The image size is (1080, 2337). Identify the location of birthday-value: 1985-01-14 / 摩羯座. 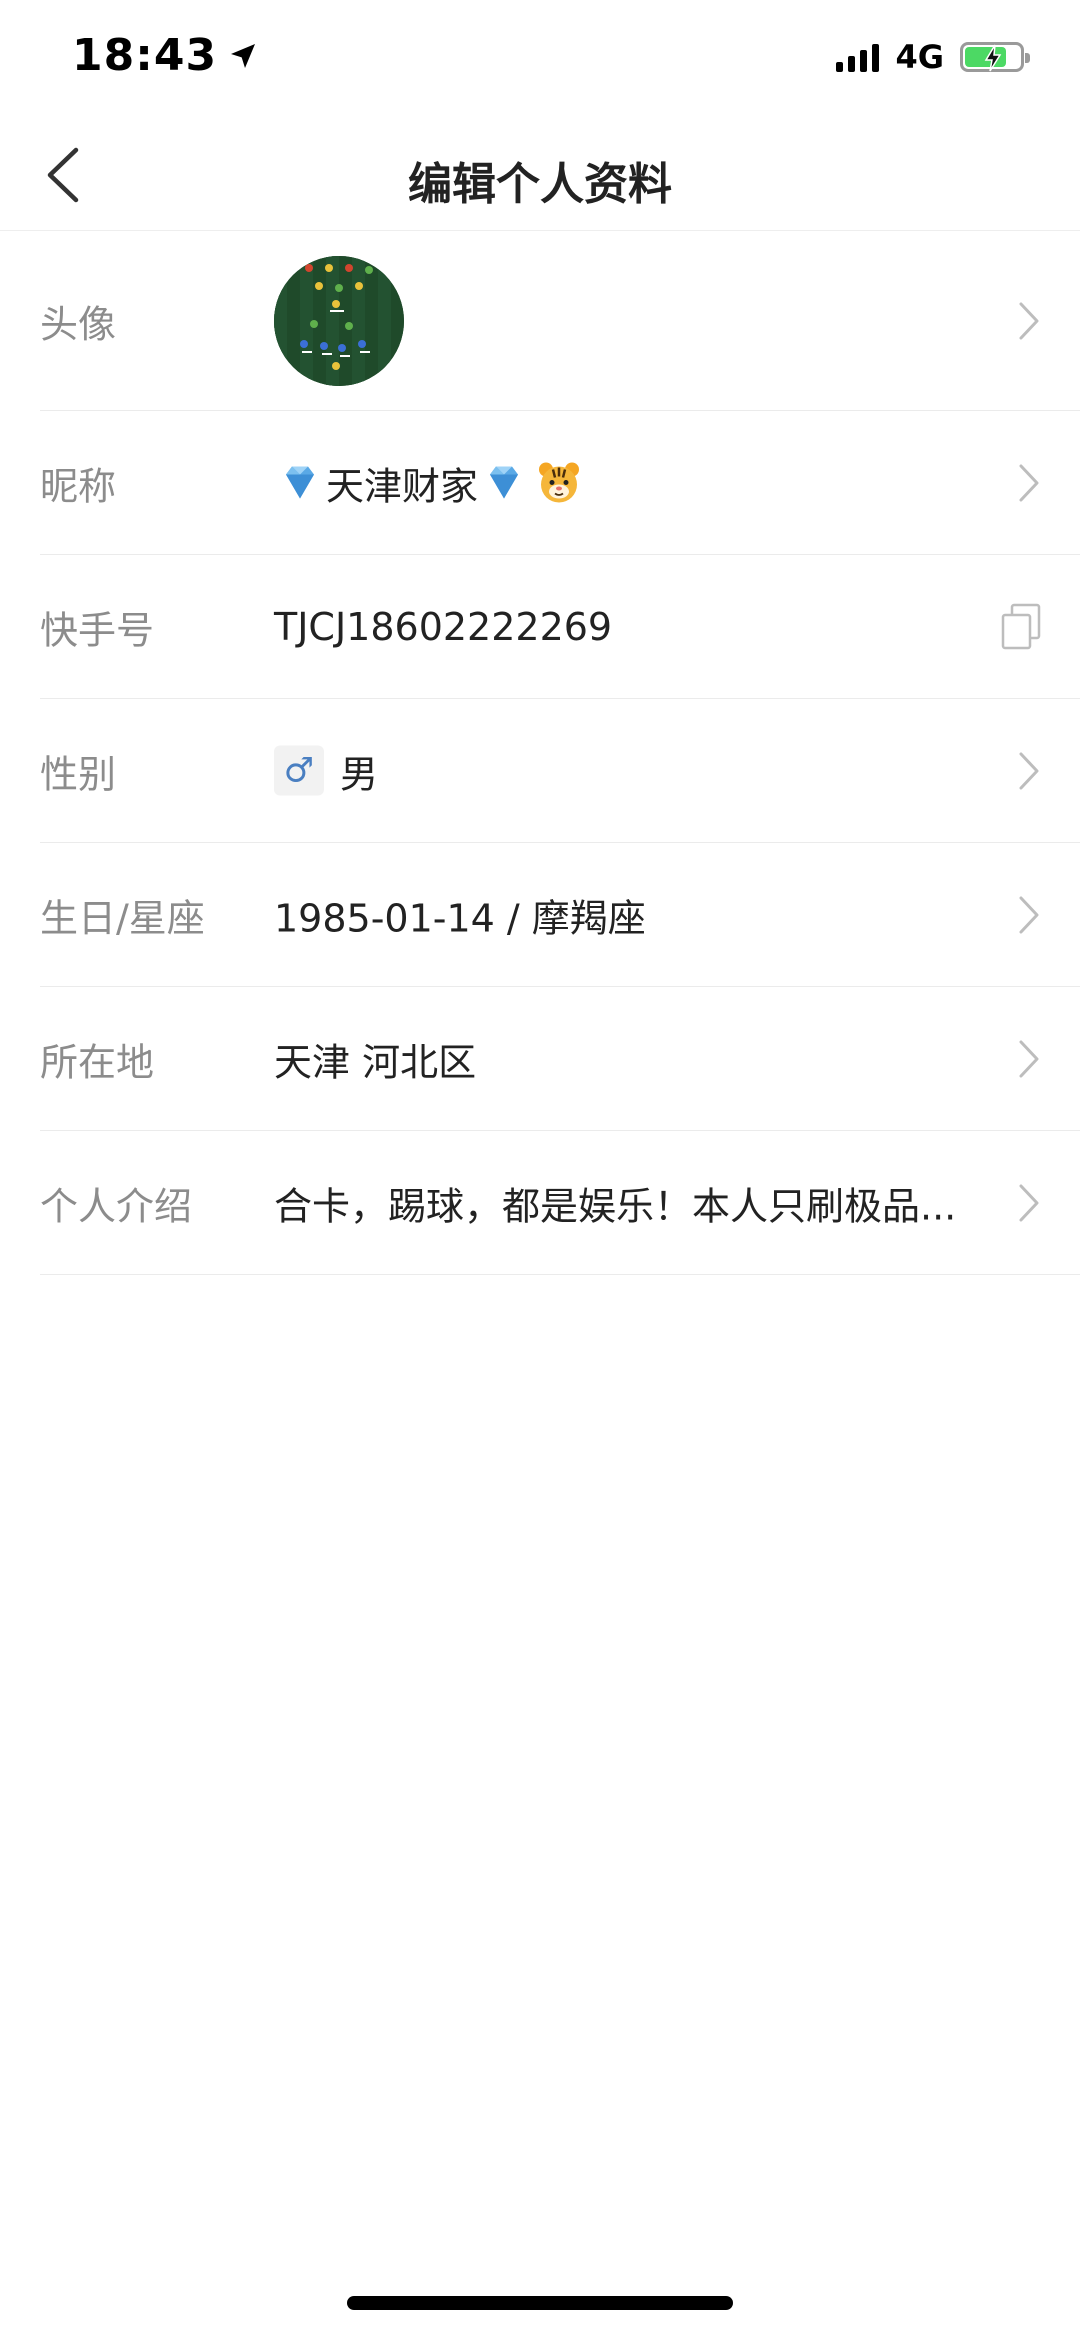
(460, 918).